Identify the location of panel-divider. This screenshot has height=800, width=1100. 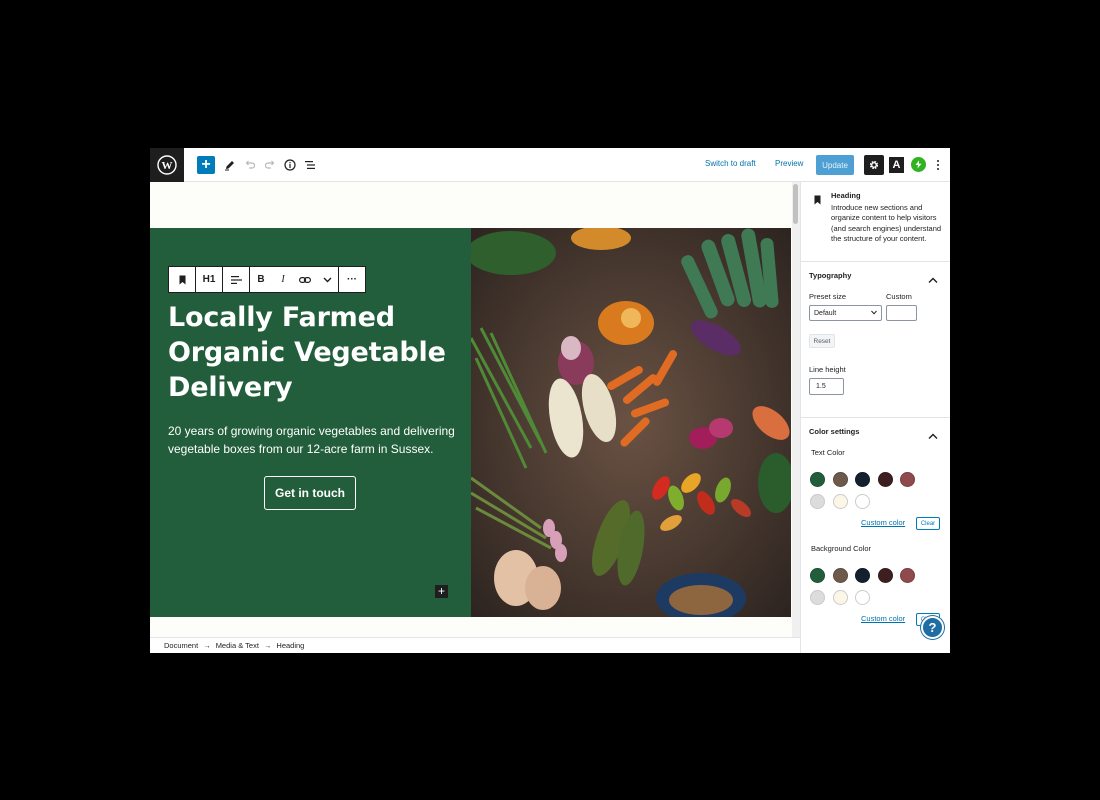
(875, 417).